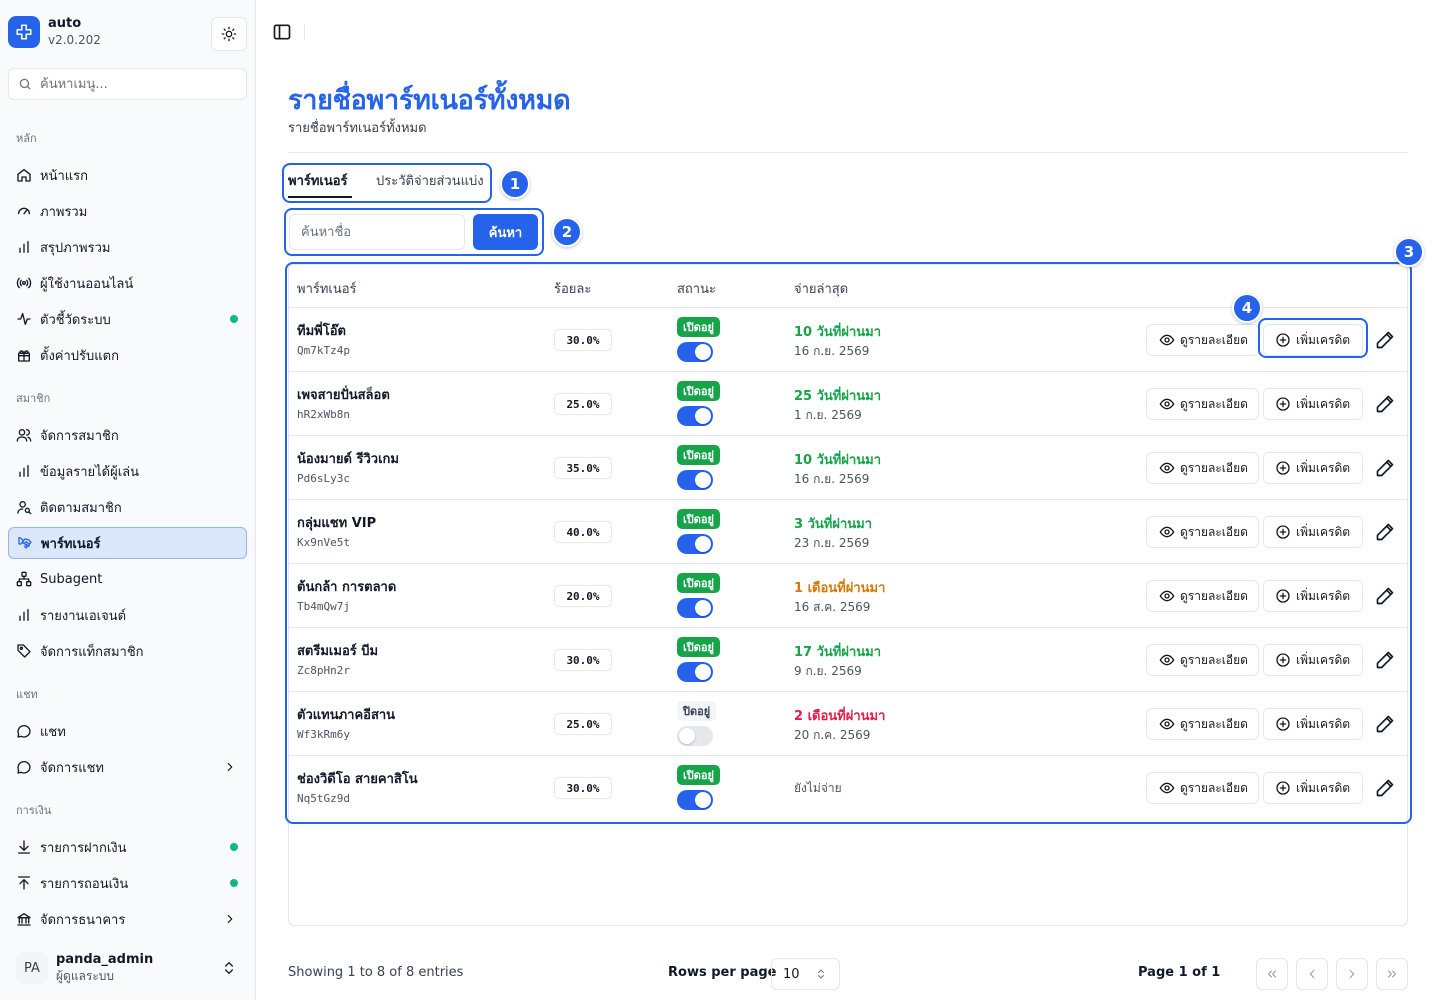  What do you see at coordinates (1392, 974) in the screenshot?
I see `last-page-button` at bounding box center [1392, 974].